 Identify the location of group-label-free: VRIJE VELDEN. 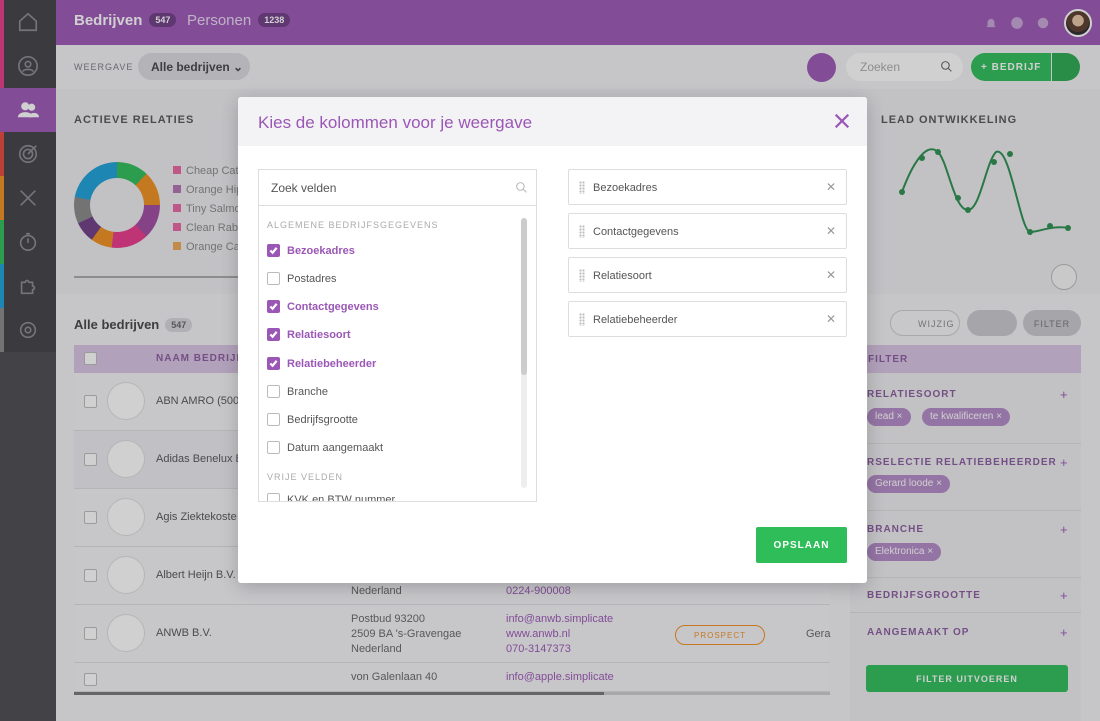
(305, 477).